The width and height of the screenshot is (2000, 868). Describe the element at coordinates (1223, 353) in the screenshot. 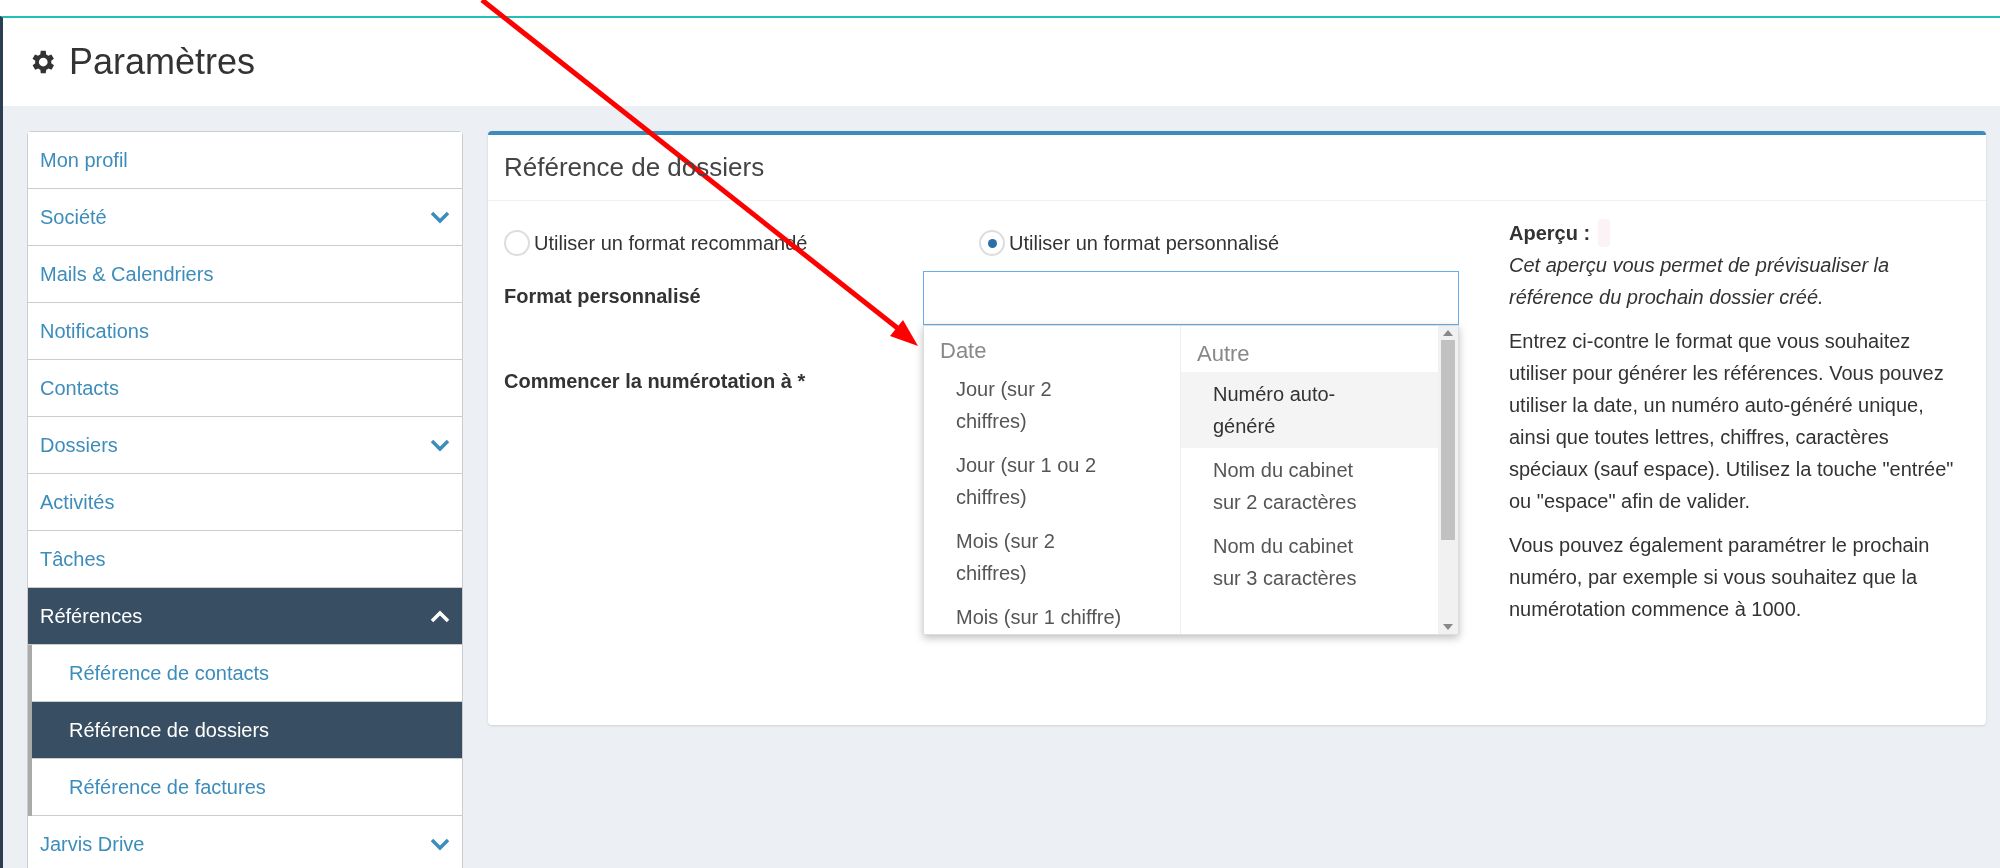

I see `dropdown-group-title: Autre` at that location.